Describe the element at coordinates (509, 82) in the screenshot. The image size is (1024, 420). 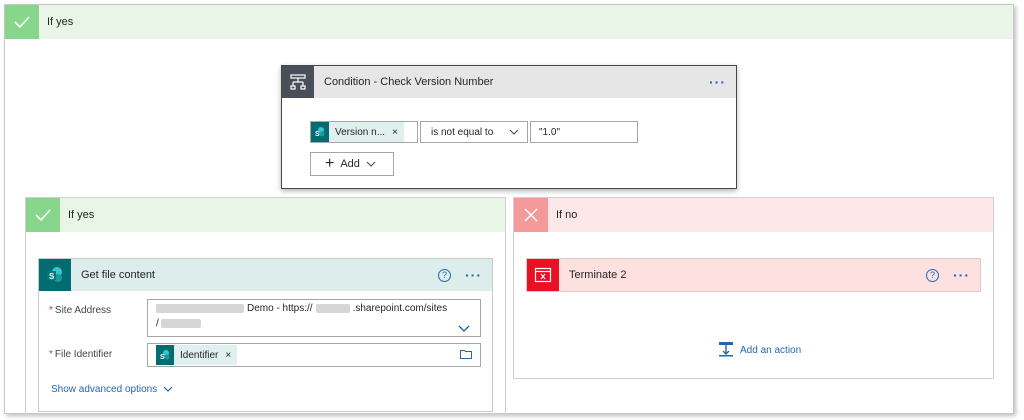
I see `condition-card-header: Condition - Check Version Number ···` at that location.